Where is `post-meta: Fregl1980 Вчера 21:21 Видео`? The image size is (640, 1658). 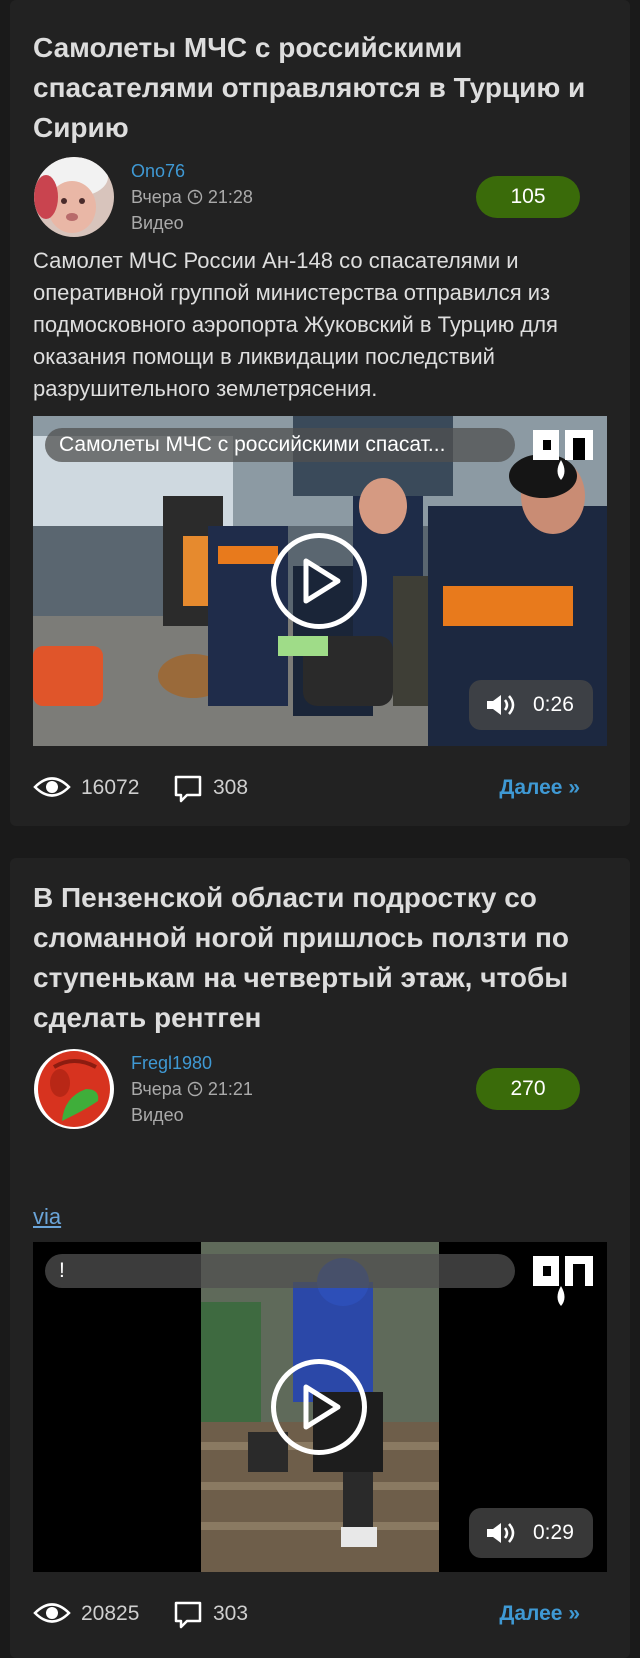
post-meta: Fregl1980 Вчера 21:21 Видео is located at coordinates (192, 1089).